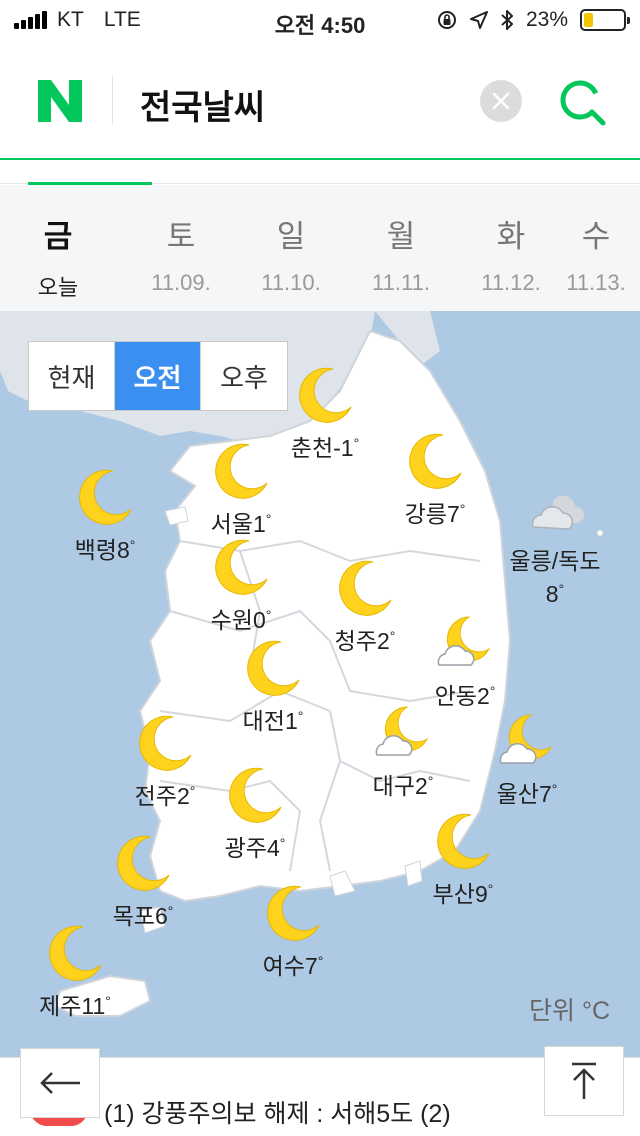 The height and width of the screenshot is (1136, 640). What do you see at coordinates (435, 478) in the screenshot?
I see `city-marker: 강릉7°` at bounding box center [435, 478].